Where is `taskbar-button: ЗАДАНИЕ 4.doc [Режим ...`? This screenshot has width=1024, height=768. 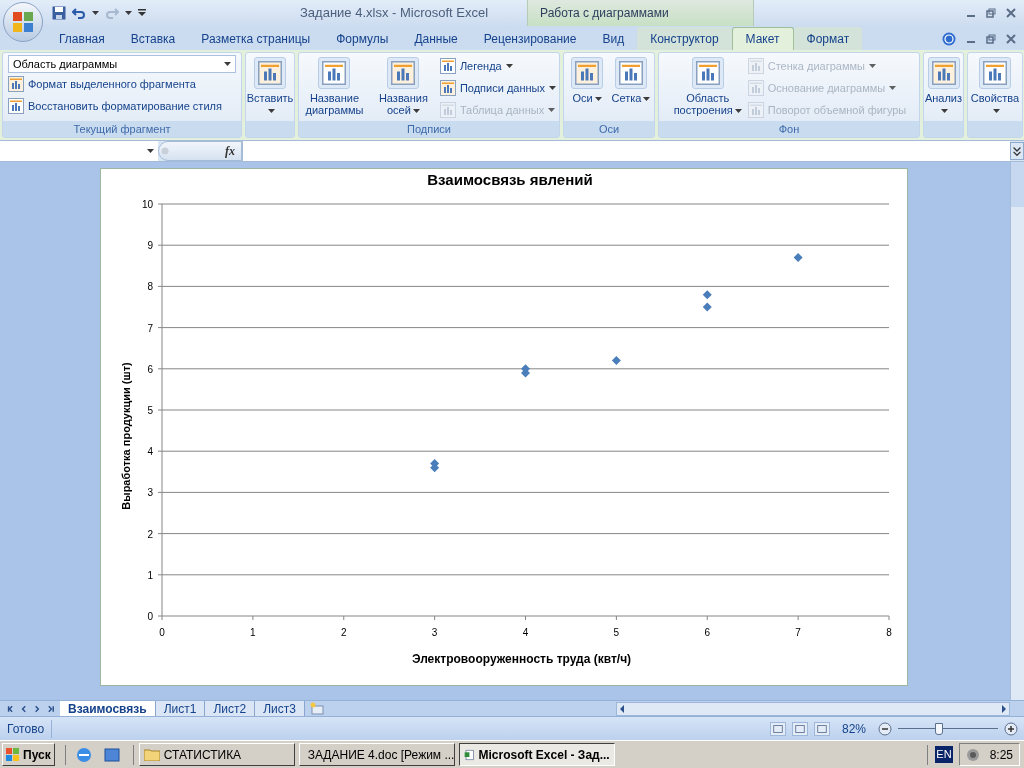 taskbar-button: ЗАДАНИЕ 4.doc [Режим ... is located at coordinates (376, 754).